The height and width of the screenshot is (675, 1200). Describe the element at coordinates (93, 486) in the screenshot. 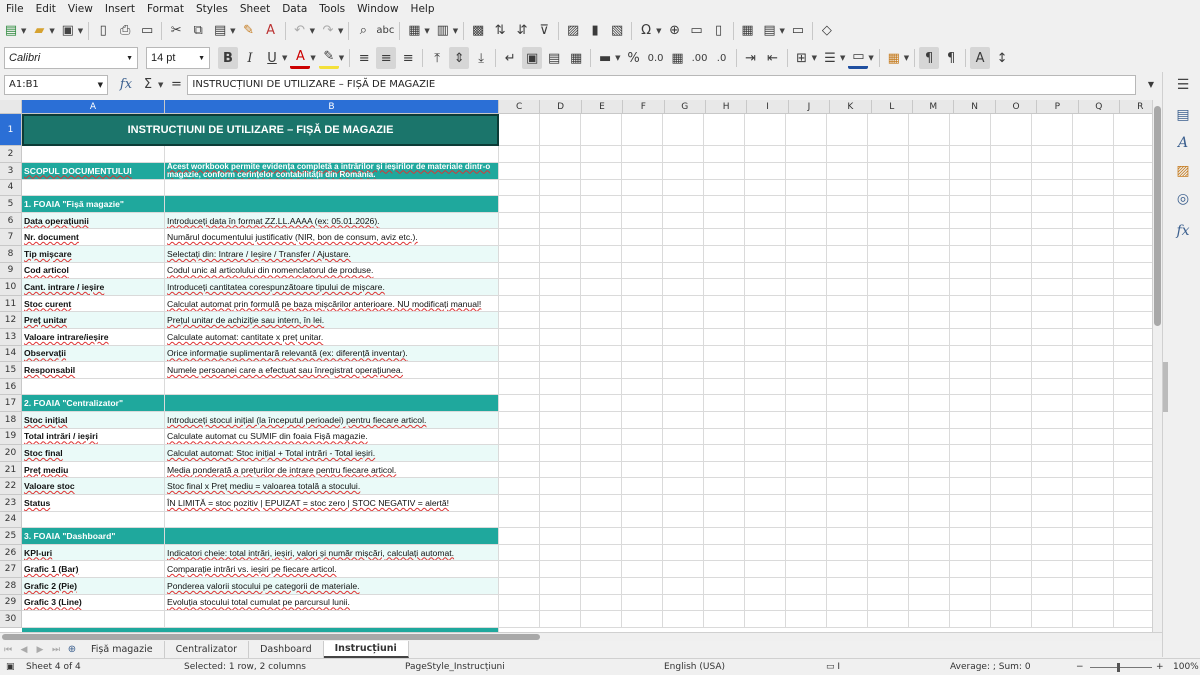

I see `cell-a: Valoare stoc` at that location.